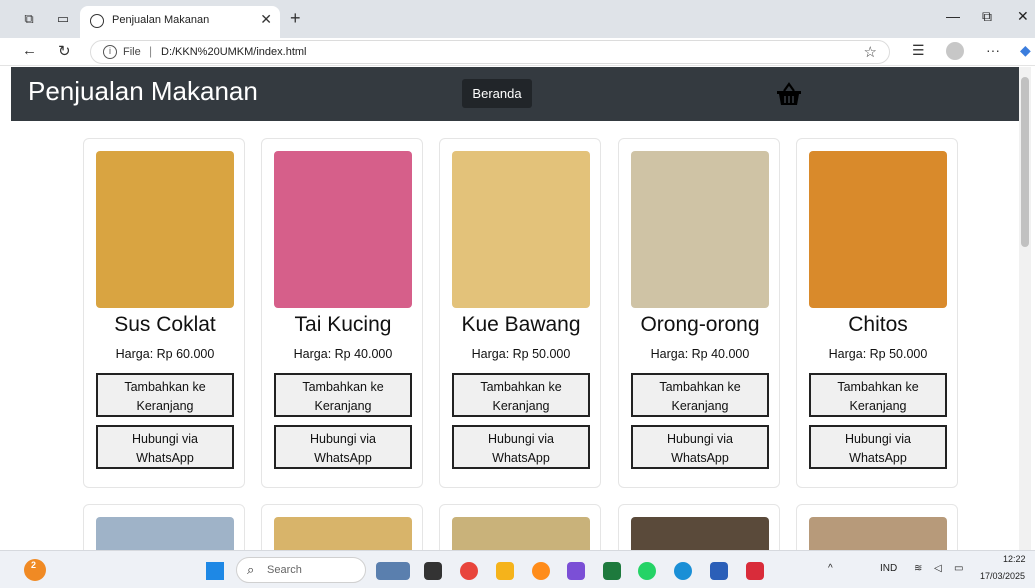  I want to click on favorites-list-icon: ☰, so click(918, 50).